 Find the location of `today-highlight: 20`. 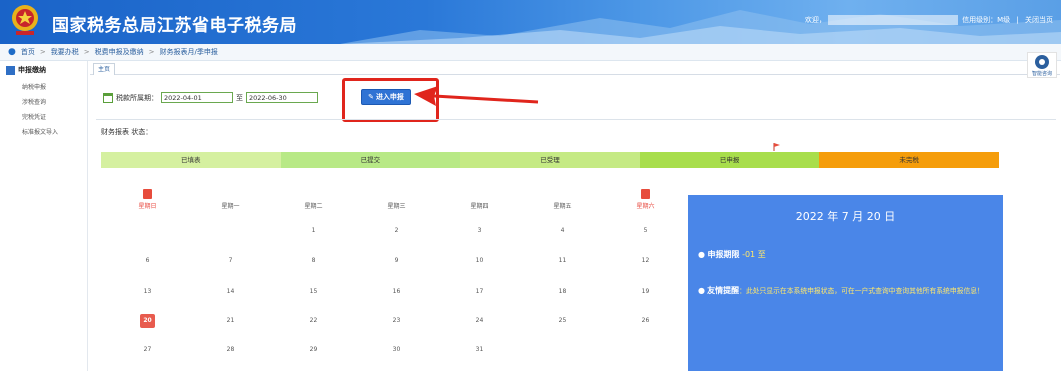

today-highlight: 20 is located at coordinates (147, 321).